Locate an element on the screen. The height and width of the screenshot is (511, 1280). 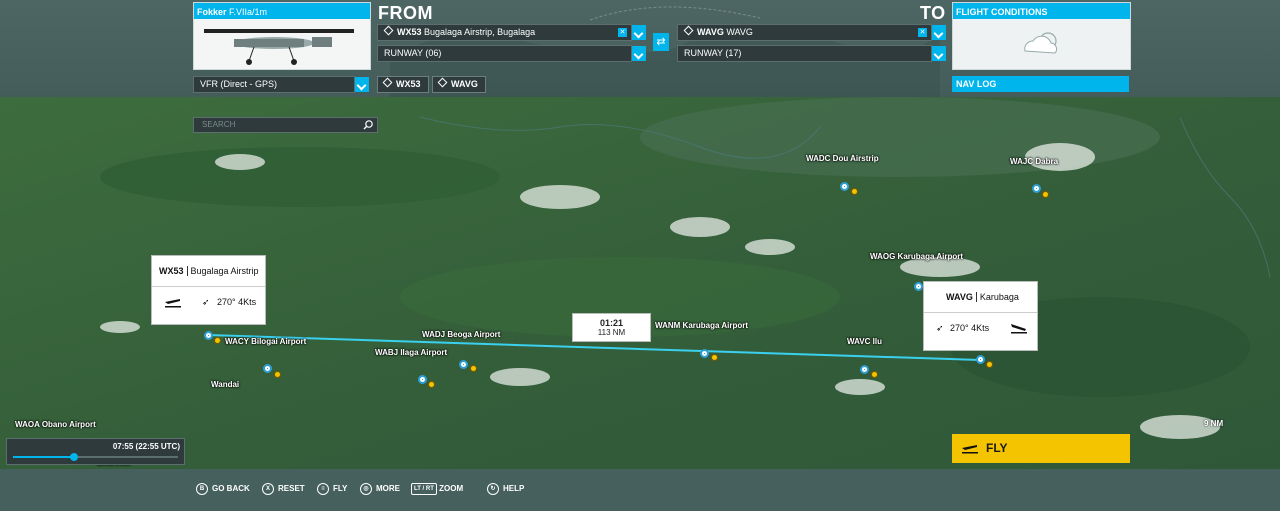
search-icon is located at coordinates (368, 124).